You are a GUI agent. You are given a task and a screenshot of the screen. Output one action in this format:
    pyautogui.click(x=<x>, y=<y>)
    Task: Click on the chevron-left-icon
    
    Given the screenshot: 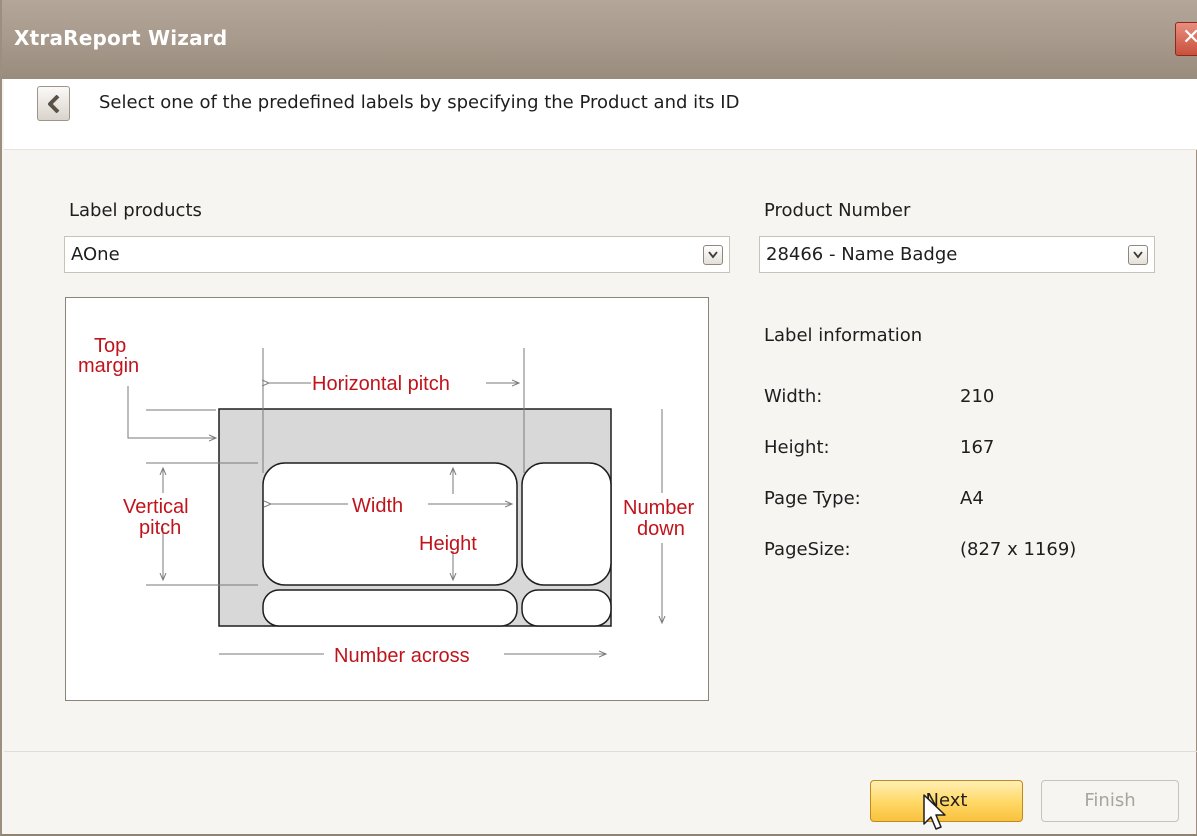 What is the action you would take?
    pyautogui.click(x=54, y=104)
    